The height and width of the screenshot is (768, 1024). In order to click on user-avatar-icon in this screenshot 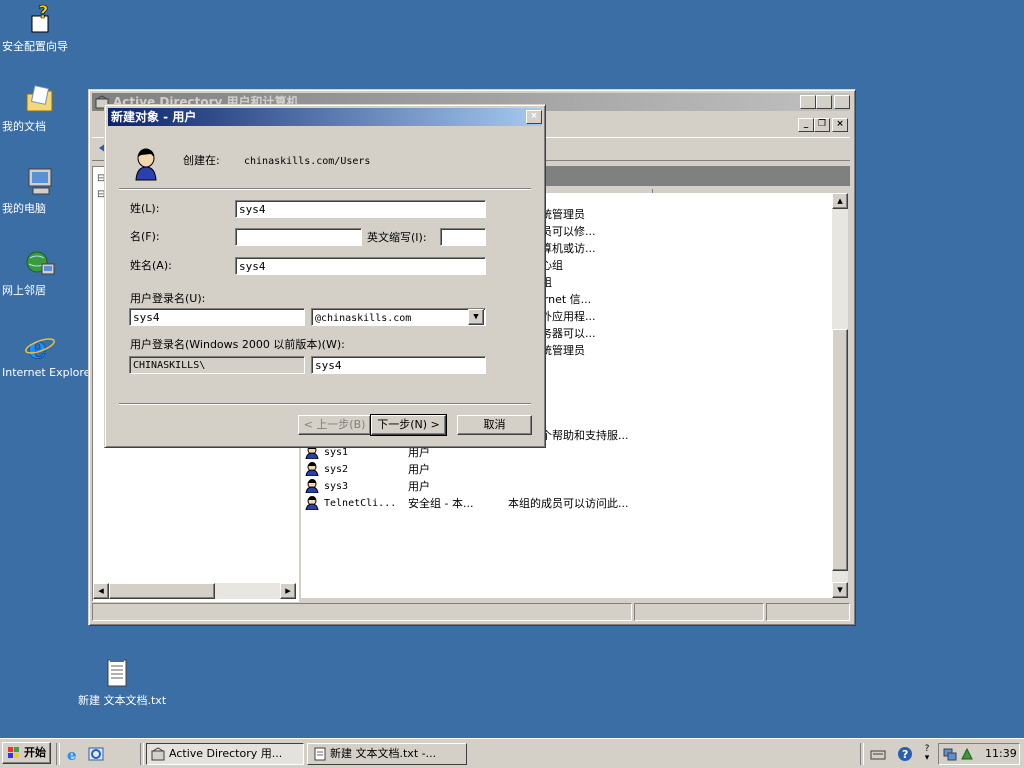, I will do `click(146, 164)`.